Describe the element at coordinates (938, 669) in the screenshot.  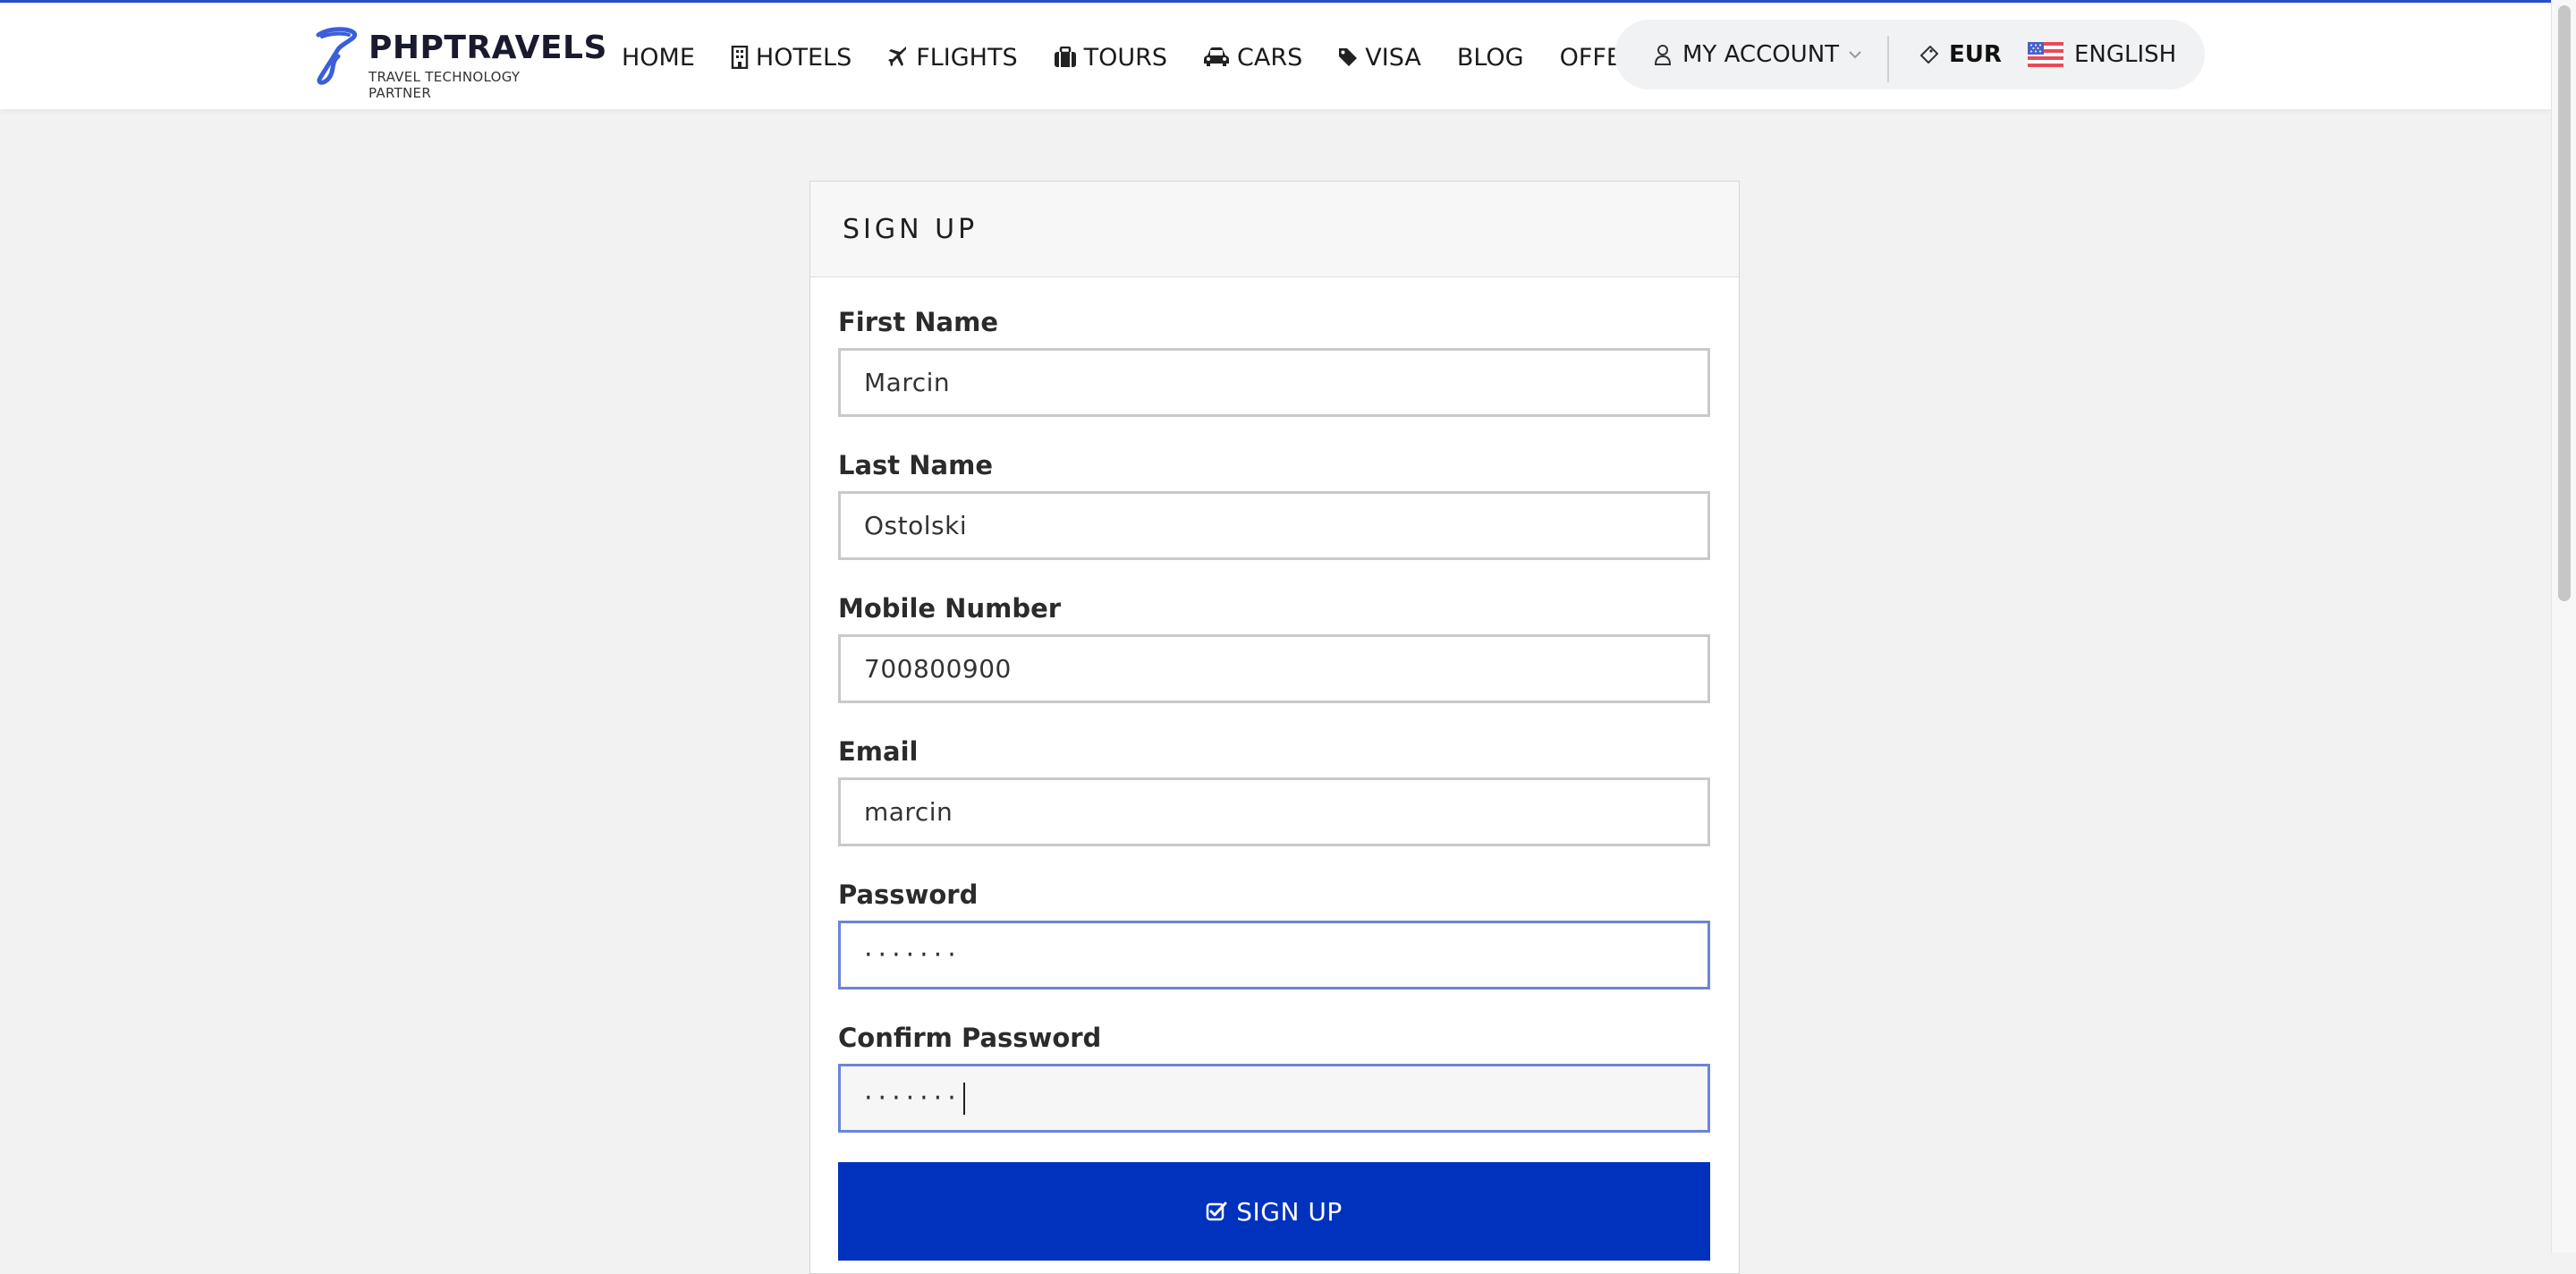
I see `mobile-number-value: 700800900` at that location.